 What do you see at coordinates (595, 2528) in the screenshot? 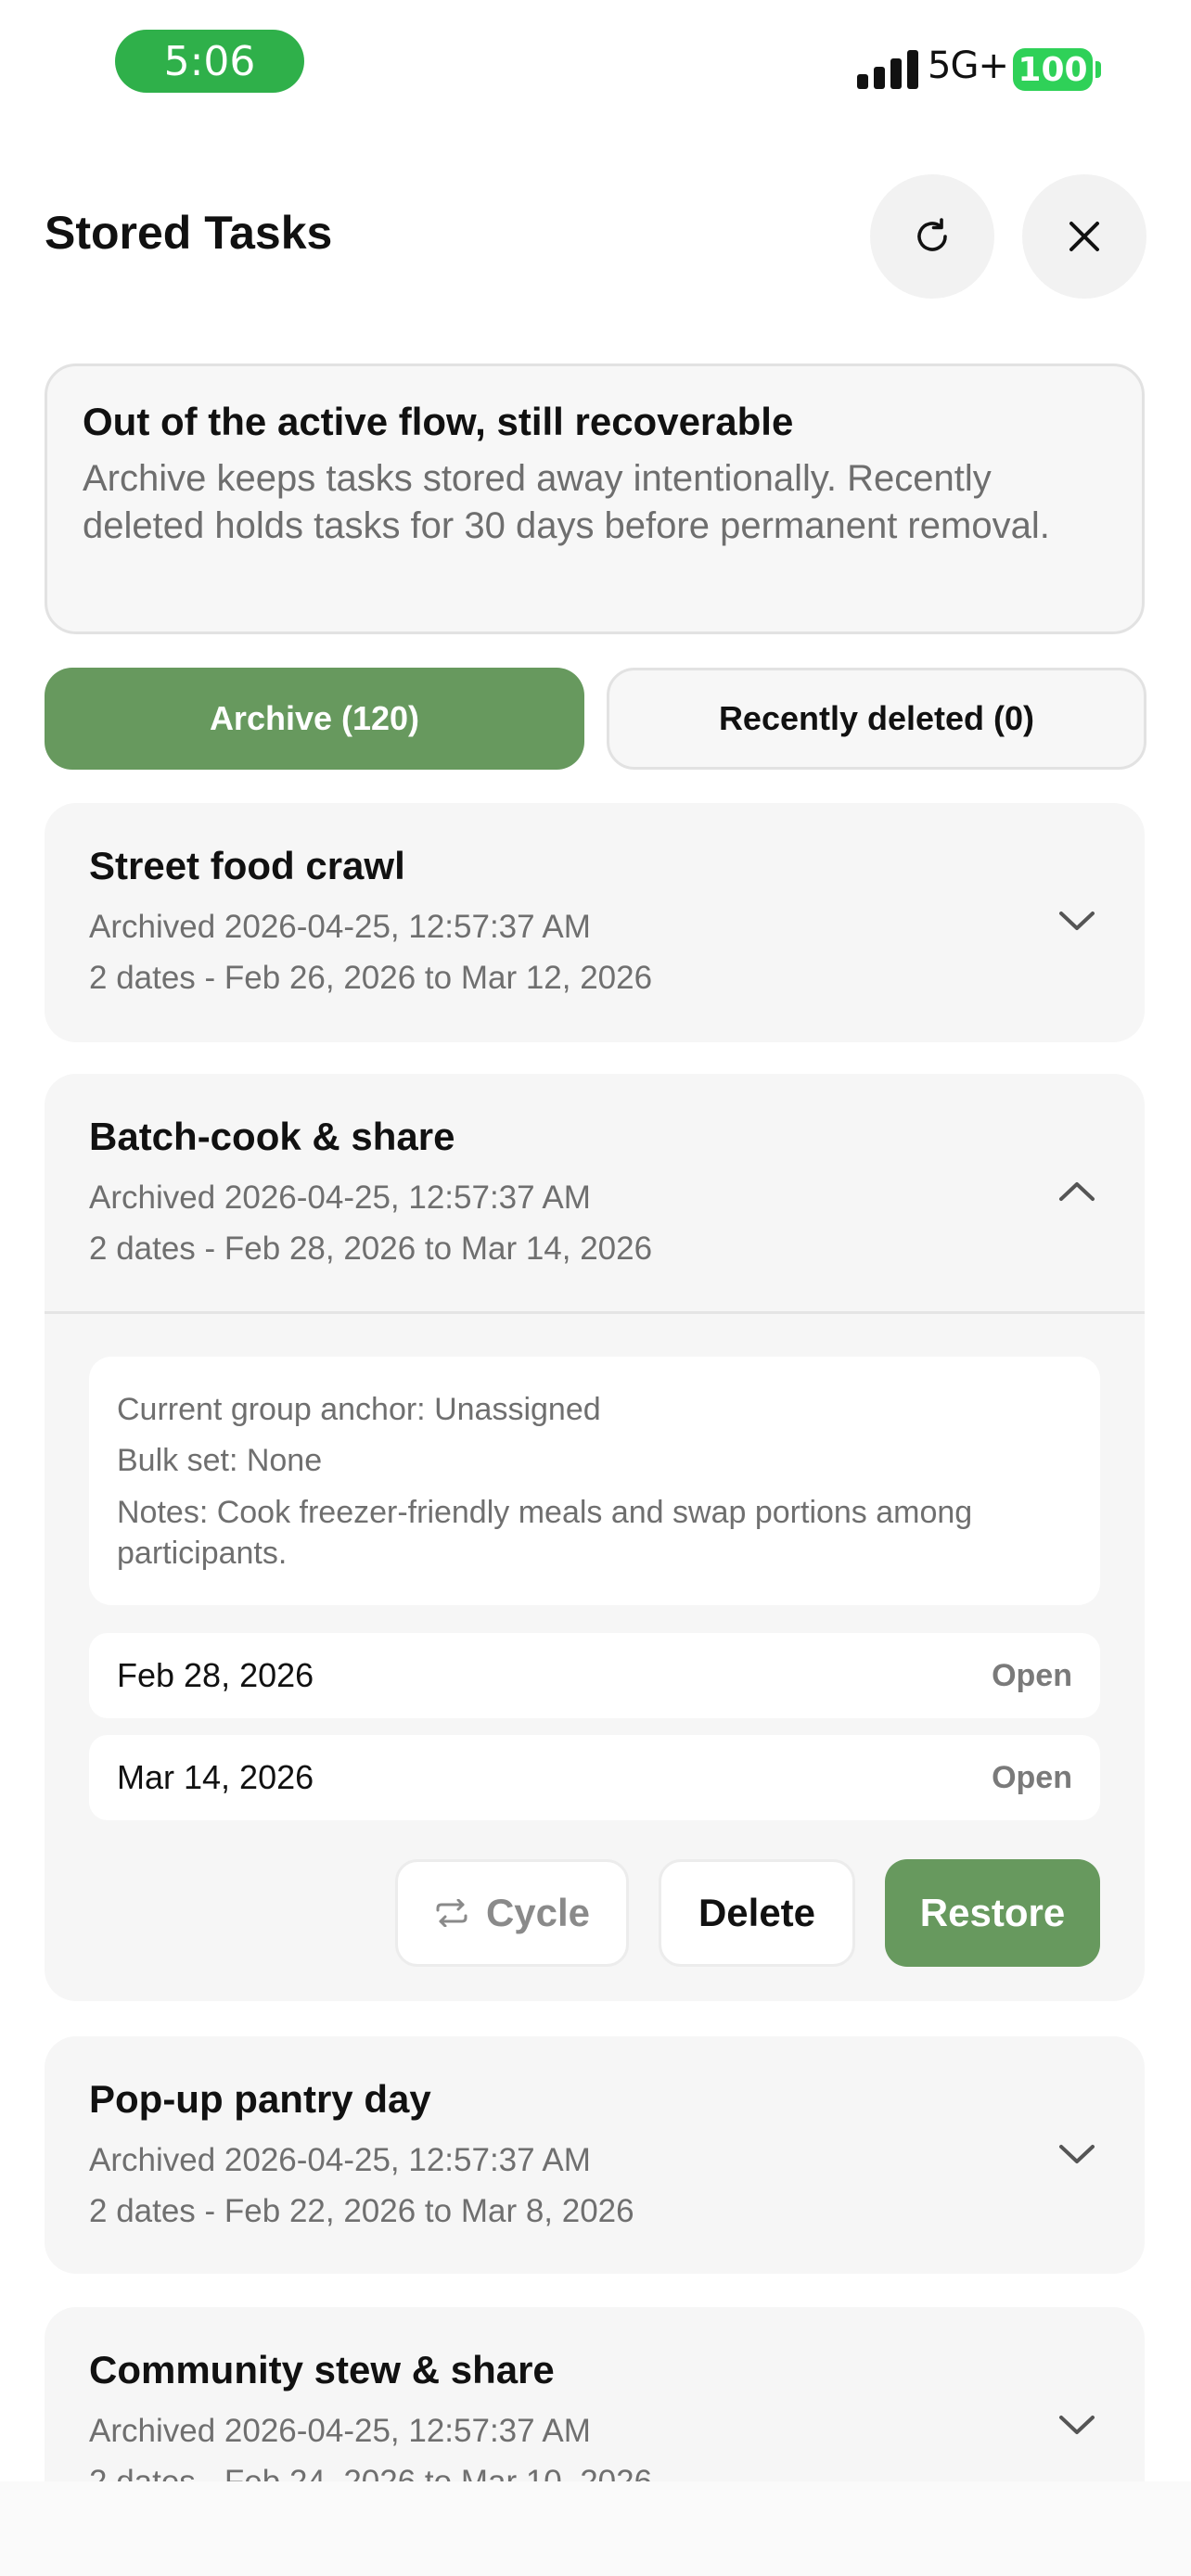
I see `bottom-area` at bounding box center [595, 2528].